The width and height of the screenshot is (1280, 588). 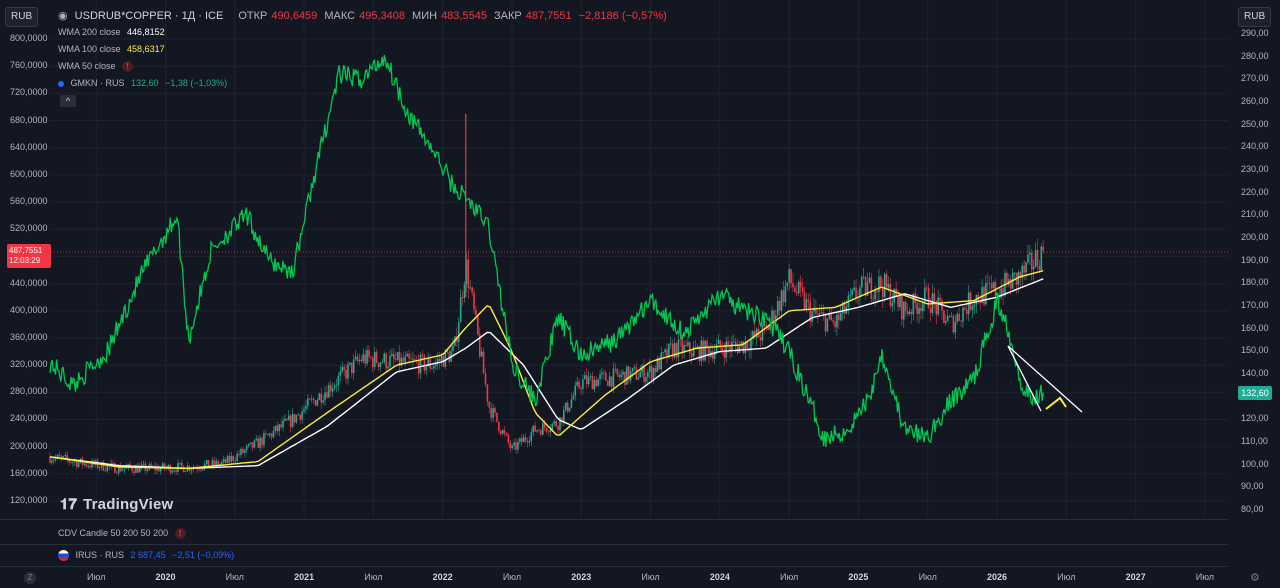 I want to click on y-tick-right: 140,00, so click(x=1255, y=373).